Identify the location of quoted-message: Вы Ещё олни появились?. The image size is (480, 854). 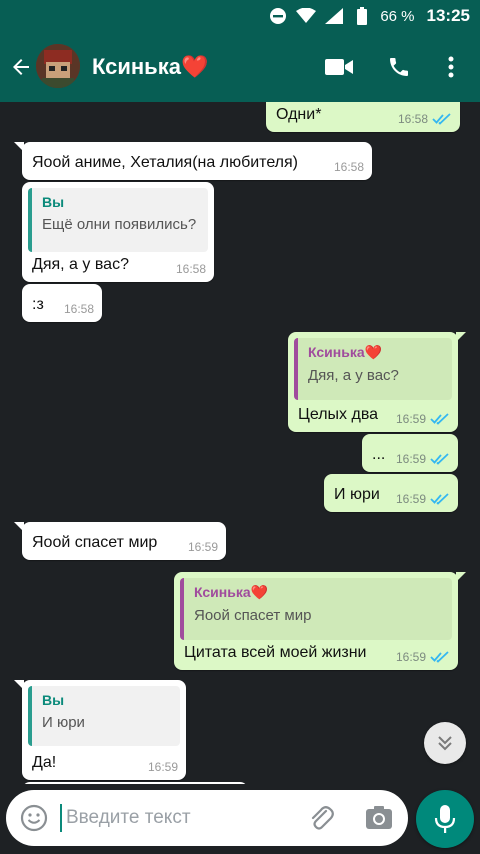
(118, 220).